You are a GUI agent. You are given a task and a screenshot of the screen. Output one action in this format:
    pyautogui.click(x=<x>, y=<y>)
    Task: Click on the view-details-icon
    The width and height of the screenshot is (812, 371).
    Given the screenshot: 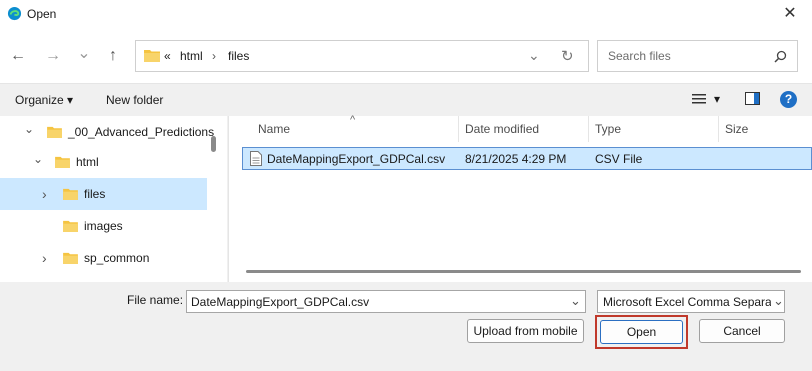 What is the action you would take?
    pyautogui.click(x=699, y=99)
    